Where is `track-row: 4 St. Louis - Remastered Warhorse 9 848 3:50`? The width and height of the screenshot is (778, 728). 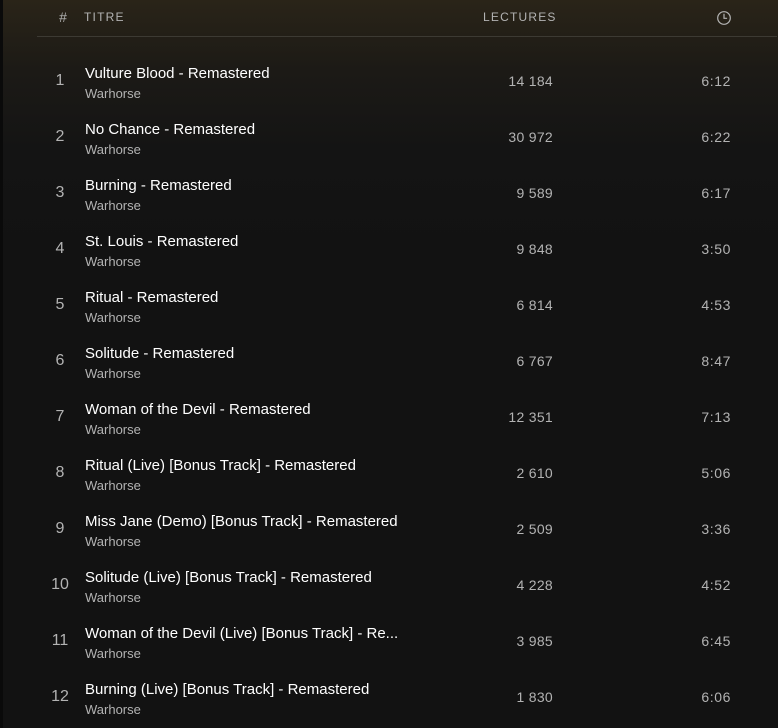 track-row: 4 St. Louis - Remastered Warhorse 9 848 3:50 is located at coordinates (407, 249).